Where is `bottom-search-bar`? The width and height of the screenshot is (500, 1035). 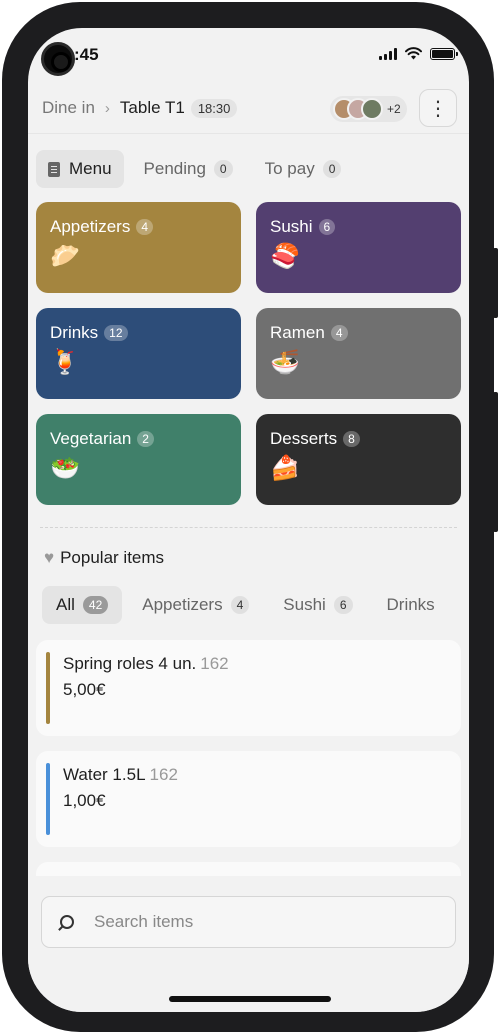 bottom-search-bar is located at coordinates (248, 944).